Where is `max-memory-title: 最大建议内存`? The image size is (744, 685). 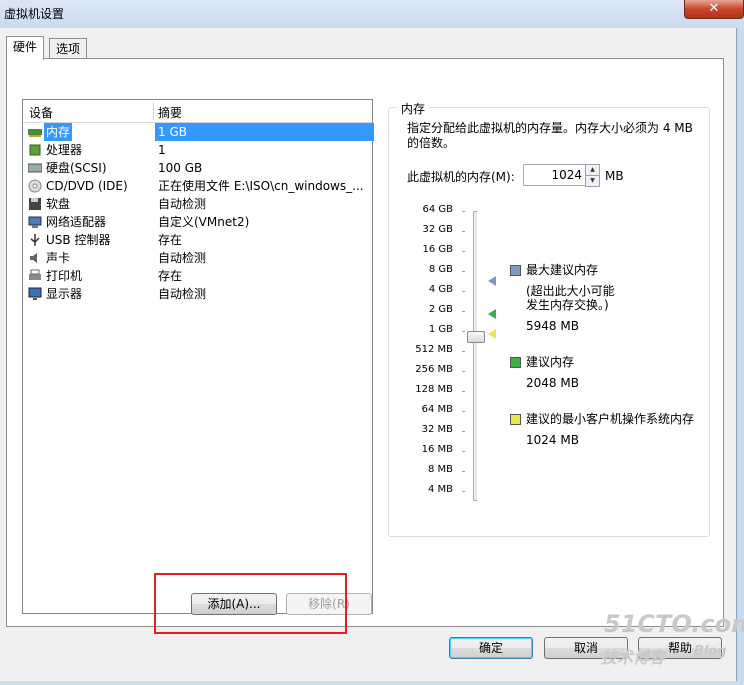
max-memory-title: 最大建议内存 is located at coordinates (562, 270).